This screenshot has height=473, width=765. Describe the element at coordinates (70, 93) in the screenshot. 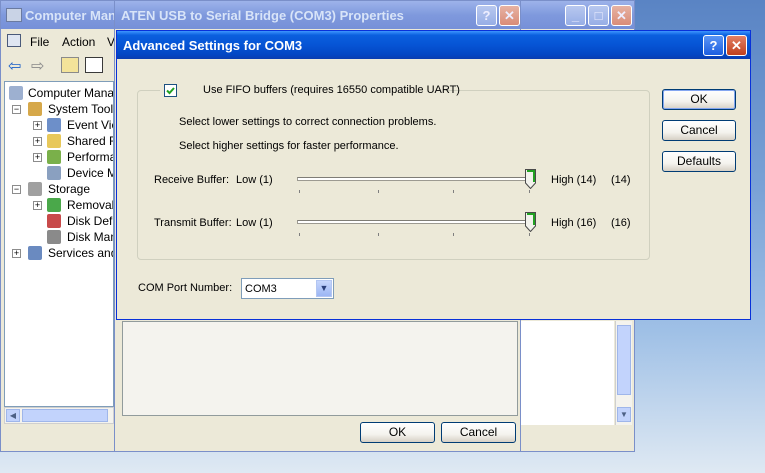

I see `tree-item-computer-management: Computer Manage` at that location.